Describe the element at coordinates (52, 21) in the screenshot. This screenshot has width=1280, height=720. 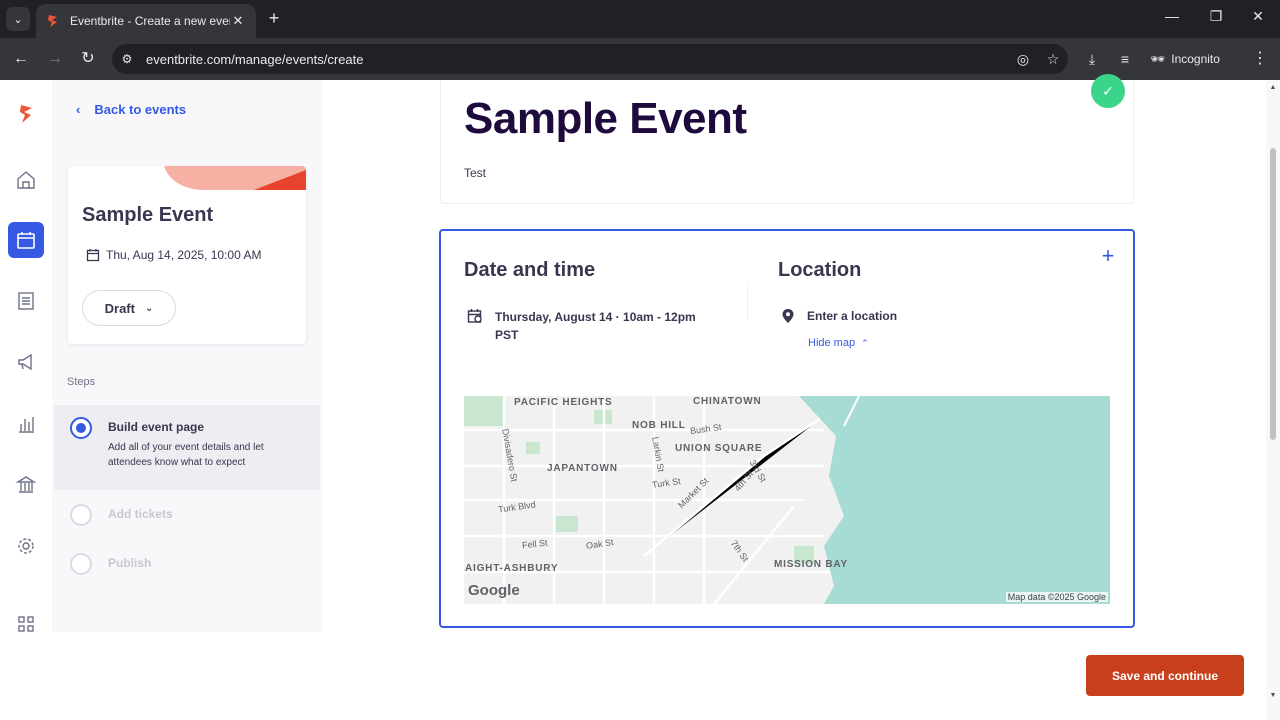
I see `eventbrite-favicon-icon` at that location.